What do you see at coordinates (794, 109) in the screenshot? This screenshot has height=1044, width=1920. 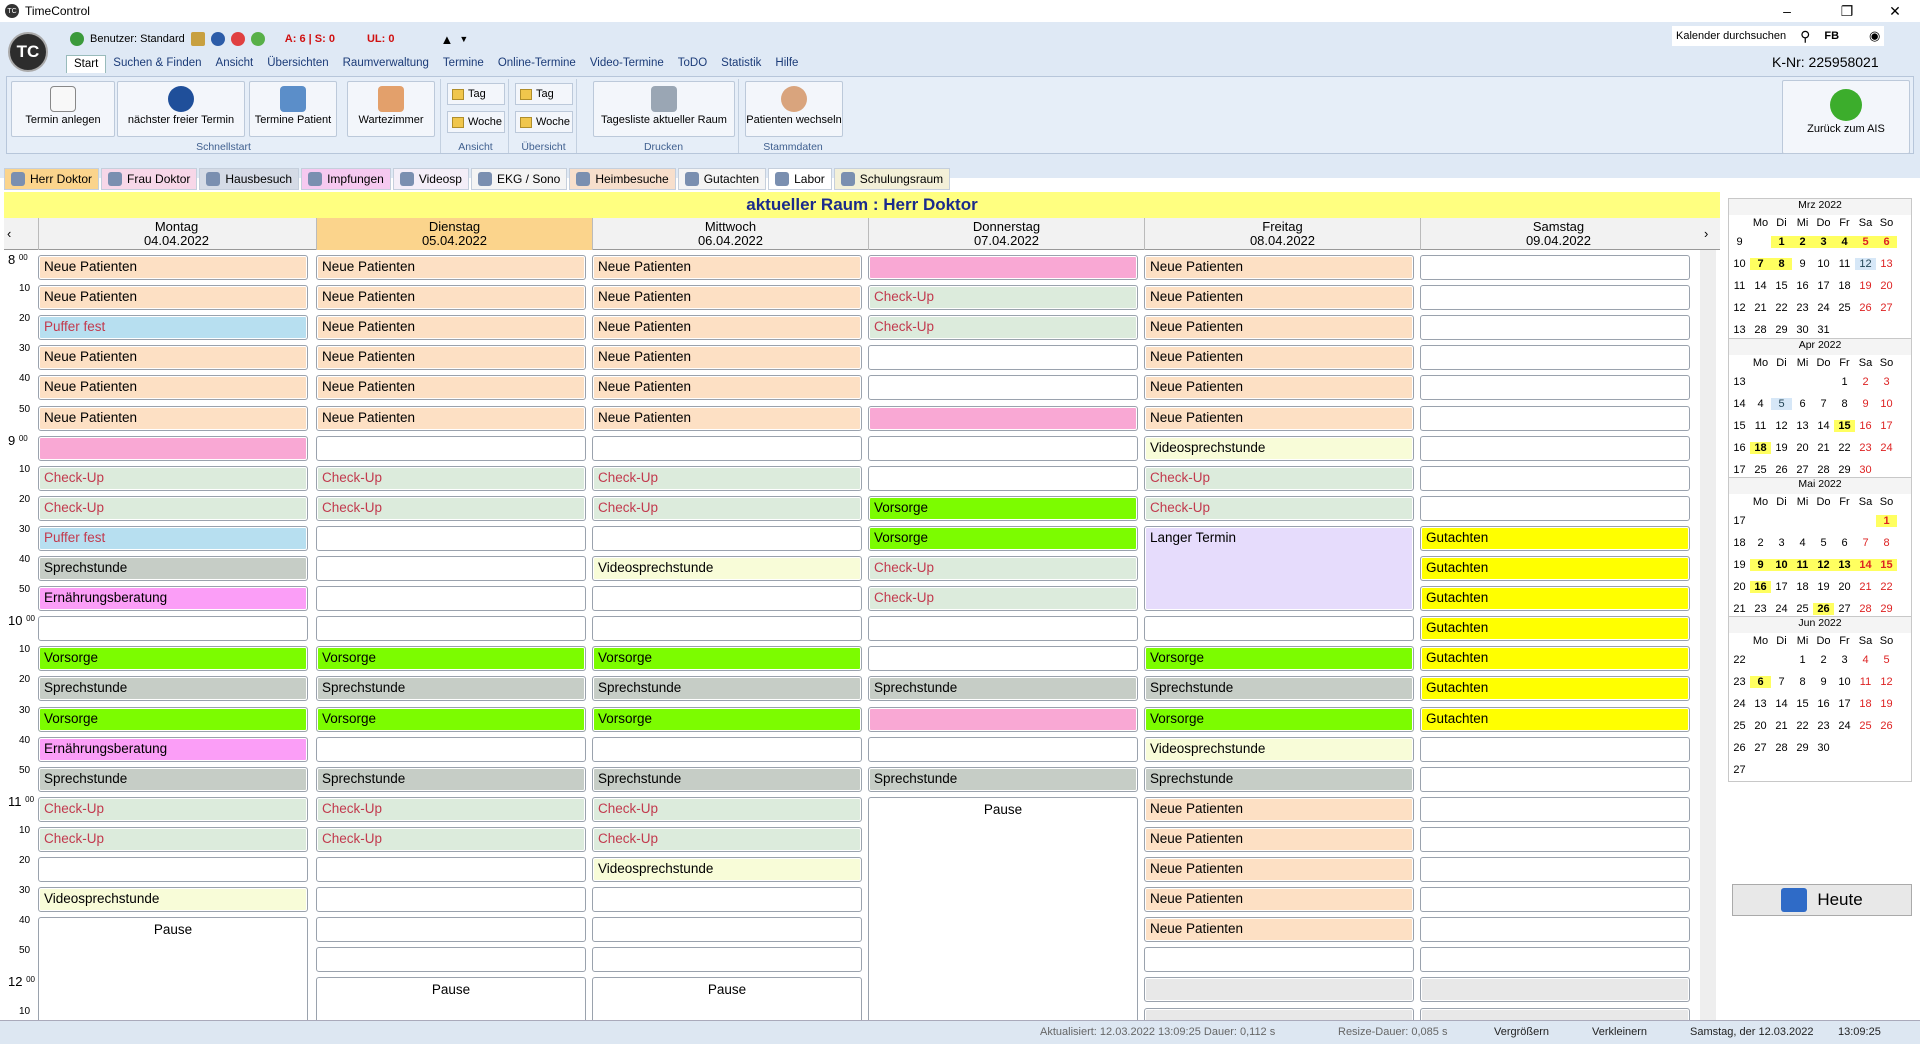 I see `patienten-wechseln-button: Patienten wechseln` at bounding box center [794, 109].